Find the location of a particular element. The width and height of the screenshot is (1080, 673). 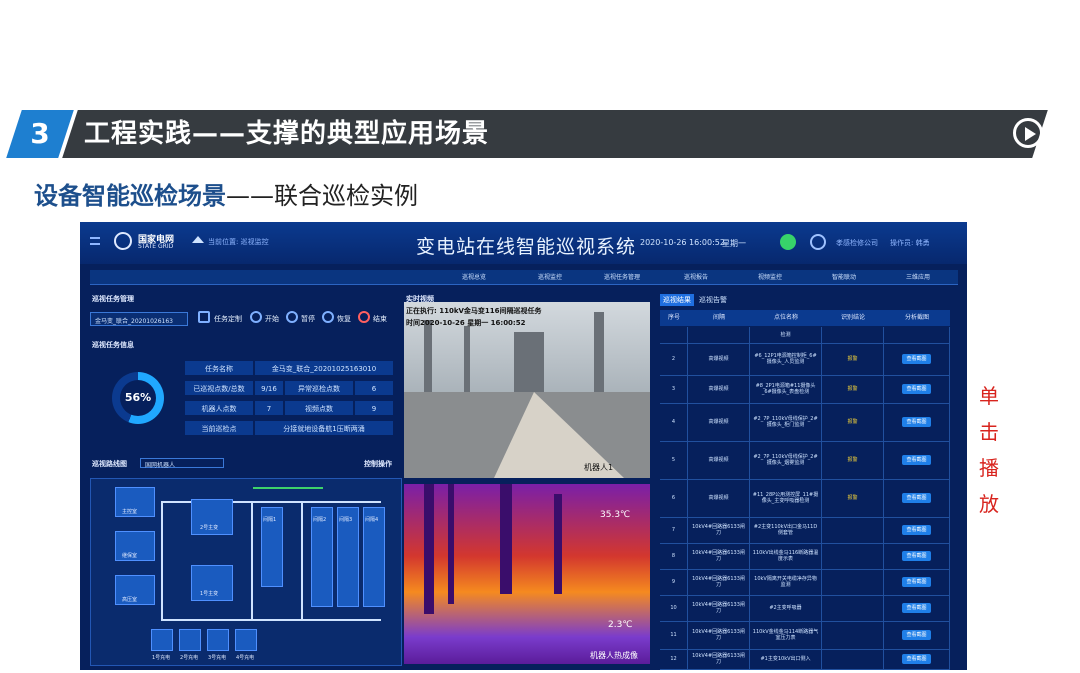

task-name-label: 任务名称 is located at coordinates (219, 368).